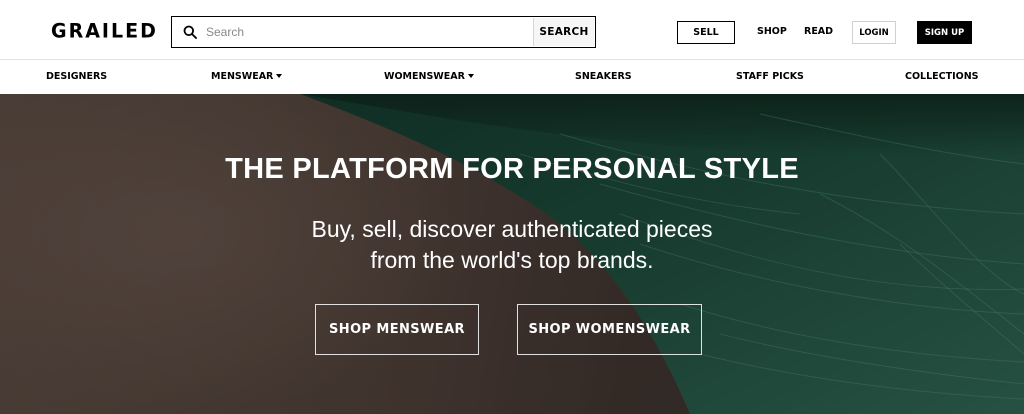 Image resolution: width=1024 pixels, height=414 pixels. What do you see at coordinates (512, 169) in the screenshot?
I see `hero-title: THE PLATFORM FOR PERSONAL STYLE` at bounding box center [512, 169].